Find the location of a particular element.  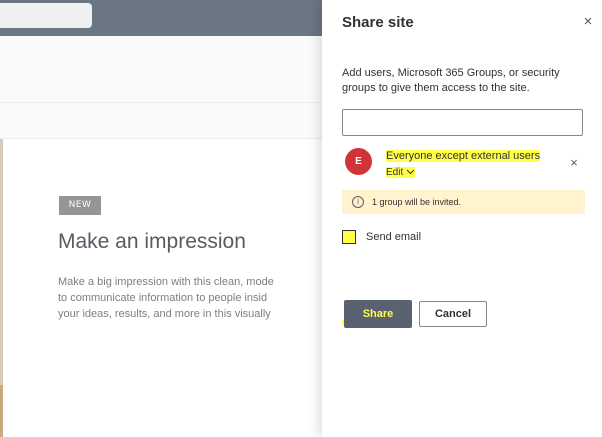

divider is located at coordinates (161, 102).